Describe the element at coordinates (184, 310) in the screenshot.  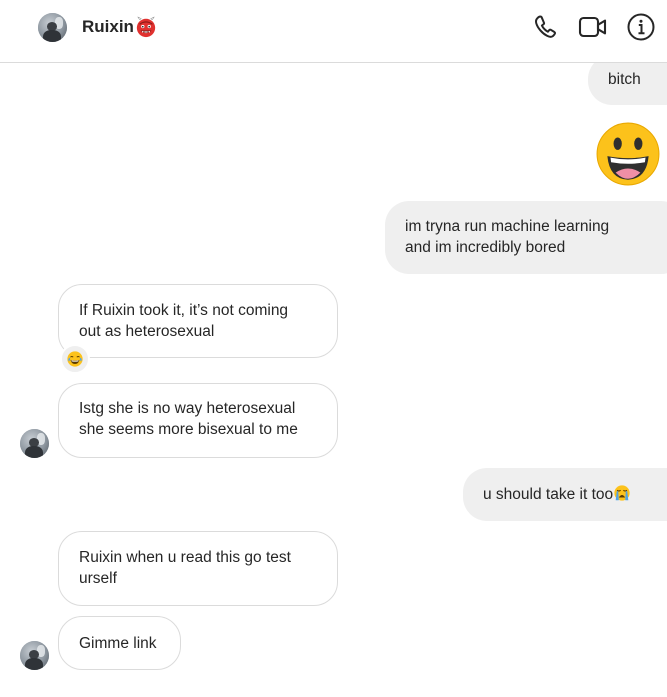
I see `message-text: If Ruixin took it, it’s not coming` at that location.